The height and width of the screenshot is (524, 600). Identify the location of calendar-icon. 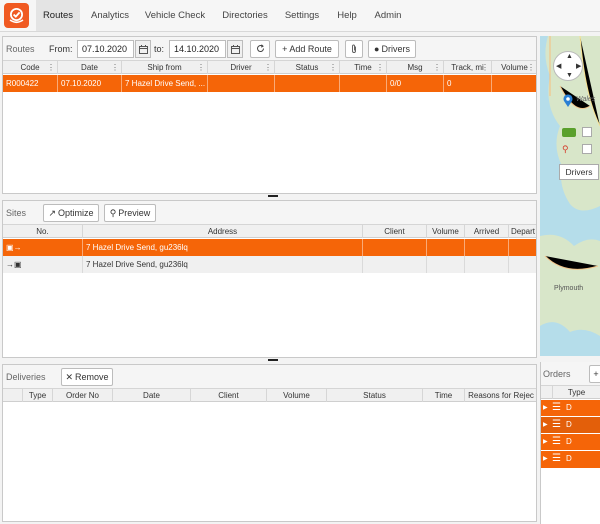
(235, 49).